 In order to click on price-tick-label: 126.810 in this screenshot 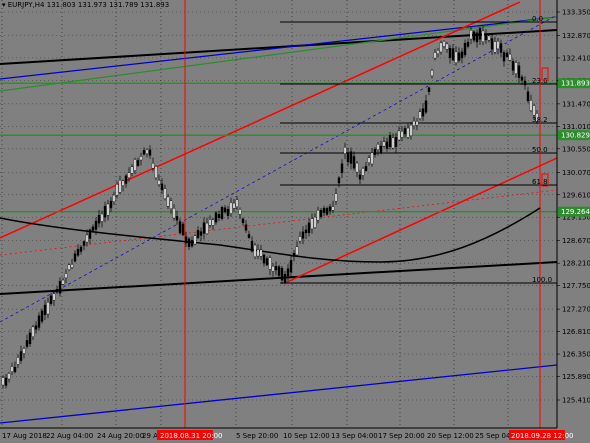, I will do `click(576, 332)`.